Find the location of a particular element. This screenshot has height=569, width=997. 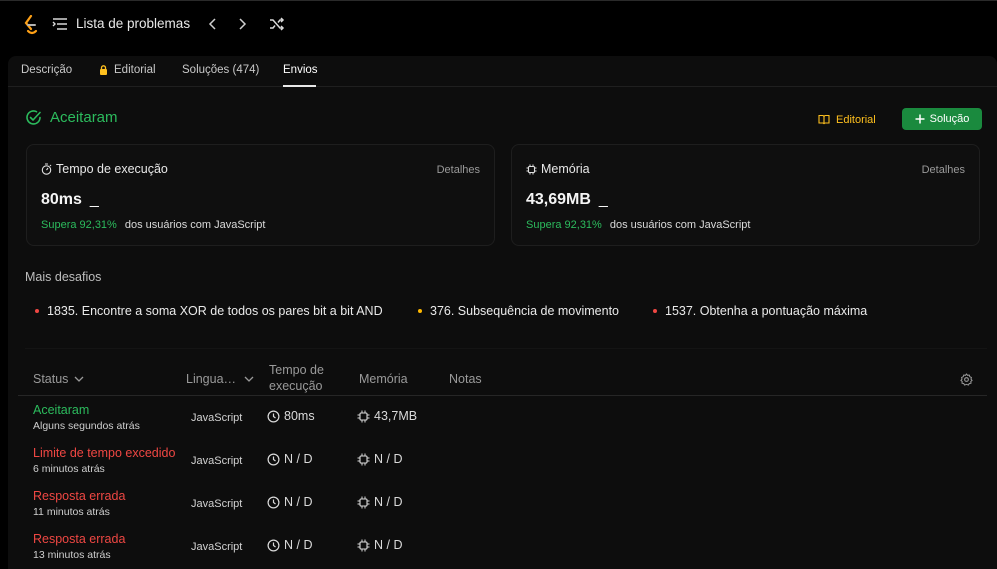

prev-problem-button is located at coordinates (213, 24).